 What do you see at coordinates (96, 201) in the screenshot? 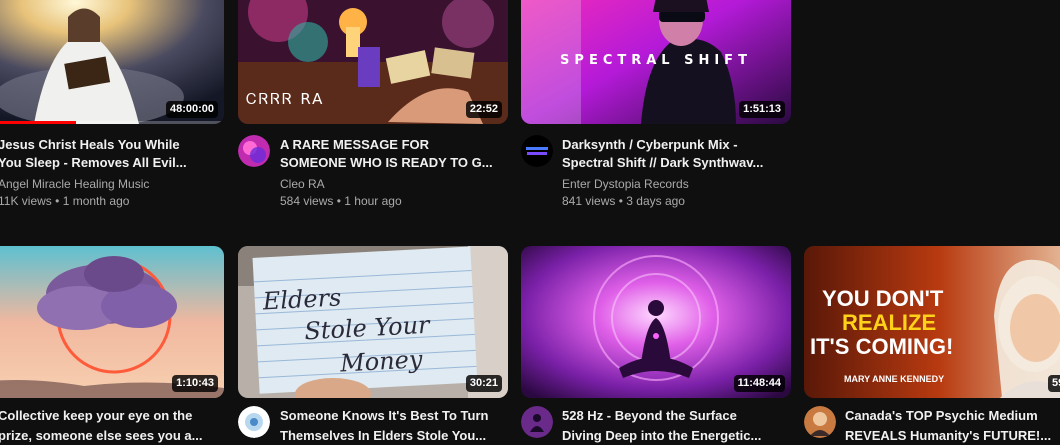
I see `upload-age: 1 month ago` at bounding box center [96, 201].